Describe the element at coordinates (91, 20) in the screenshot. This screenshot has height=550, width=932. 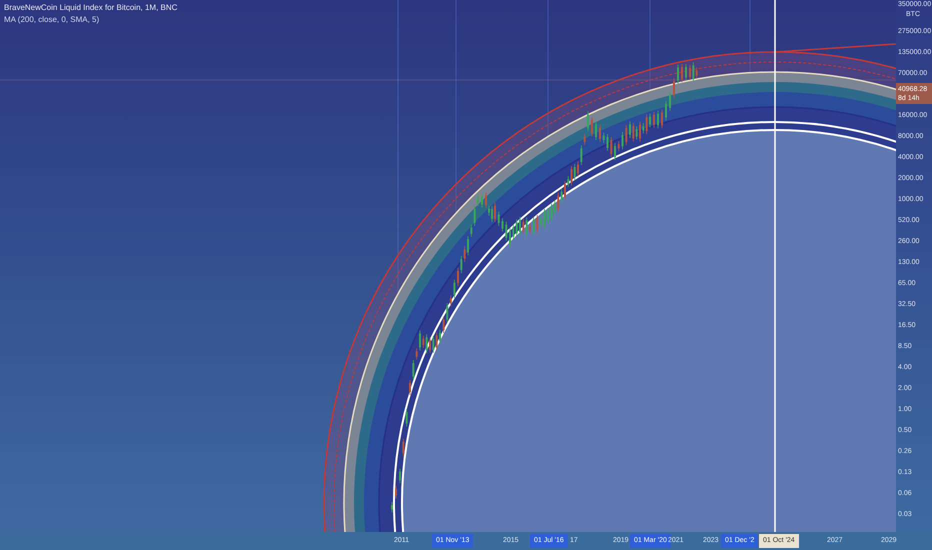
I see `indicator-legend: MA (200, close, 0, SMA, 5)` at that location.